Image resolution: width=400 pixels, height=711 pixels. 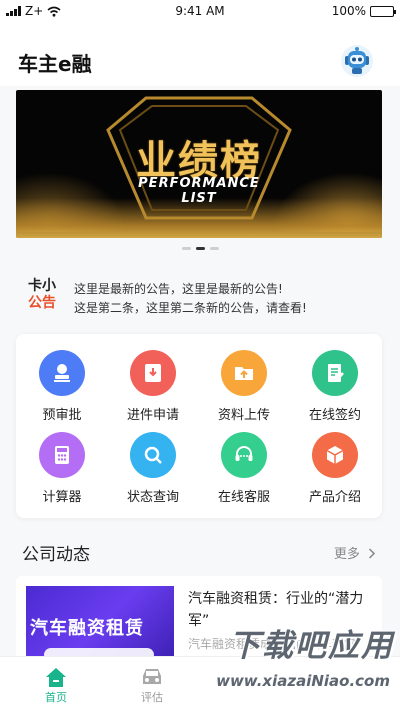 I want to click on service-label: 计算器, so click(x=62, y=497).